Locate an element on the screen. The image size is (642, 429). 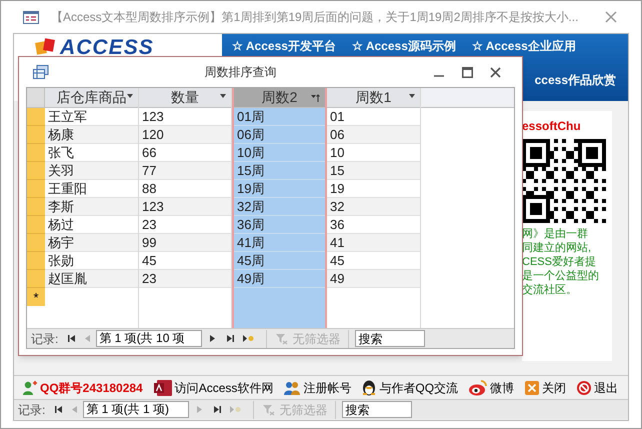
banner-link: ☆ Access源码示例 is located at coordinates (404, 46).